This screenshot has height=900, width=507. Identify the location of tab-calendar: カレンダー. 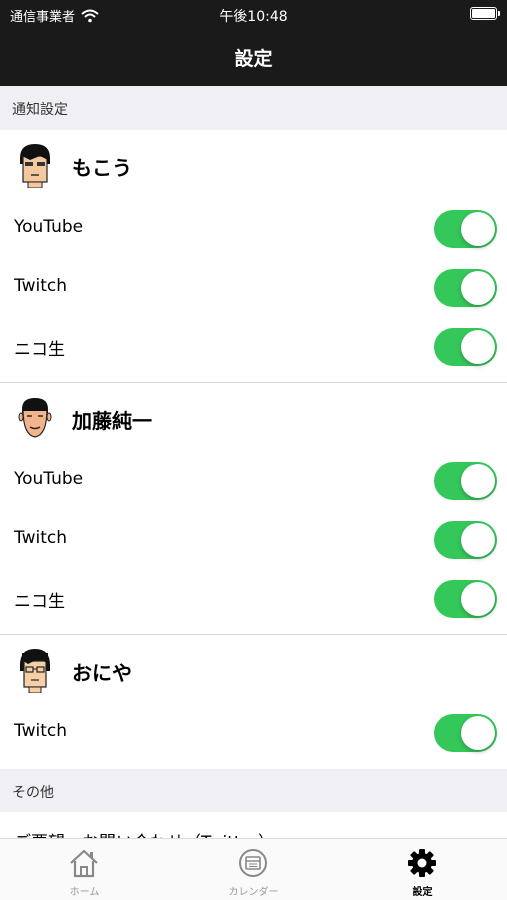
(253, 869).